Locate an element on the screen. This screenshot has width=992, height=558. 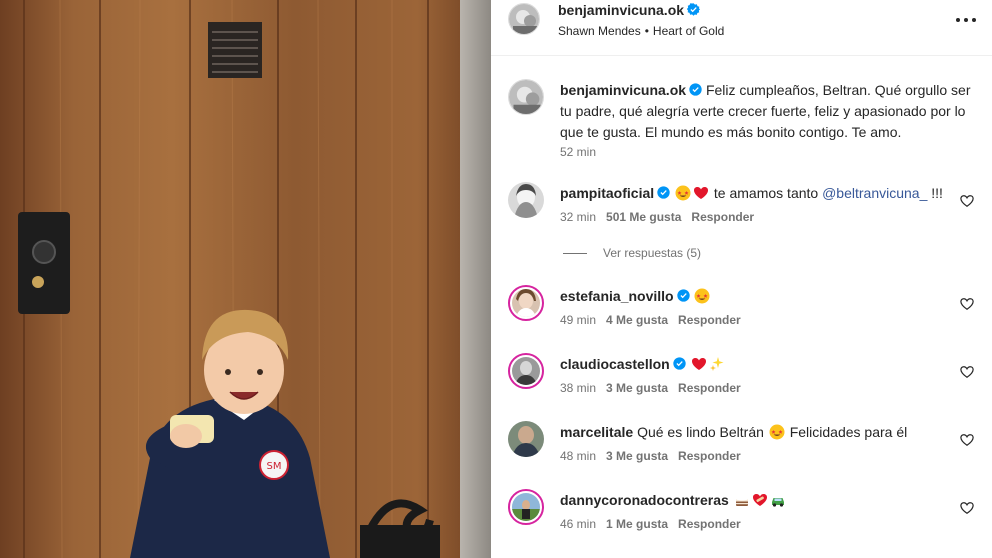
comment-meta: 32 min 501 Me gusta Responder is located at coordinates (662, 217).